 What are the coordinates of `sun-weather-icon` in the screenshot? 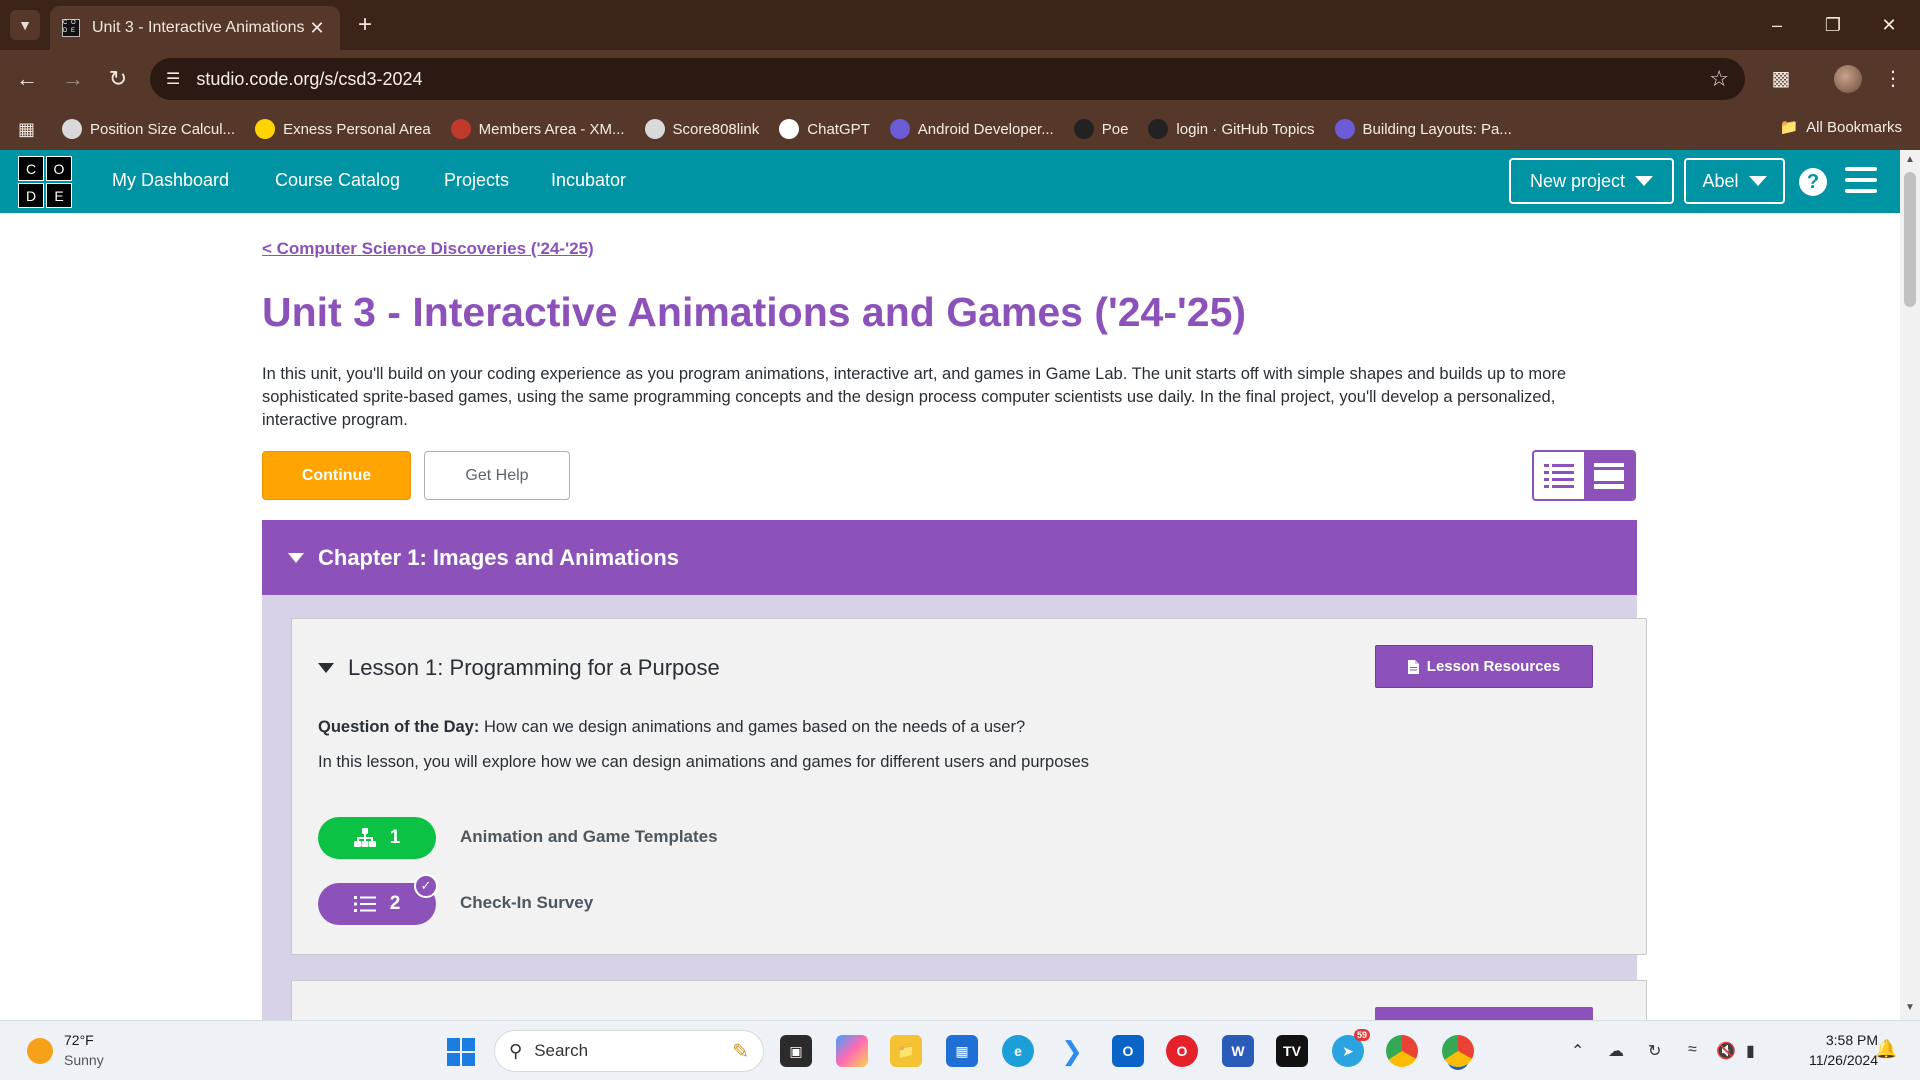 It's located at (40, 1051).